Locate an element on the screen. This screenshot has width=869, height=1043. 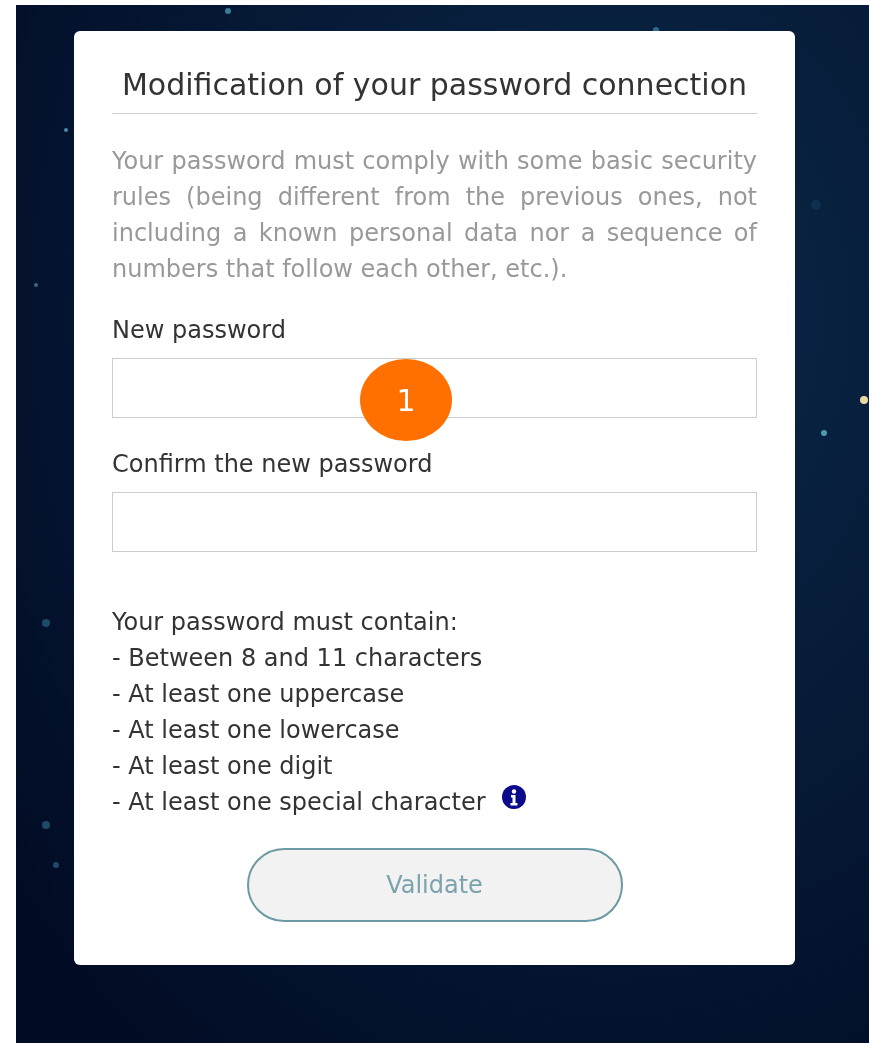
intro-paragraph: Your password must comply with some basic security rules (being different from the previous ones, not including a known personal data nor a sequence of numbers that follow each other, etc.). is located at coordinates (434, 215).